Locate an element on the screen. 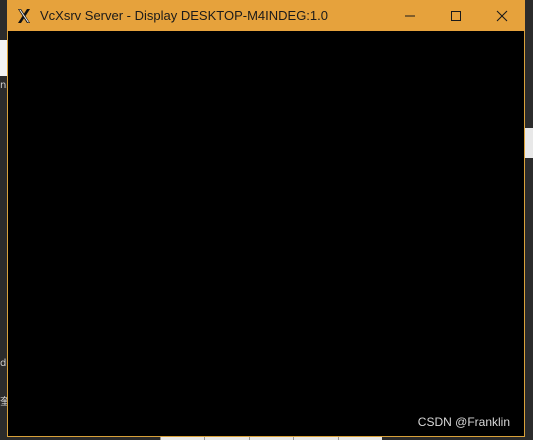 The image size is (533, 440). maximize-icon is located at coordinates (456, 15).